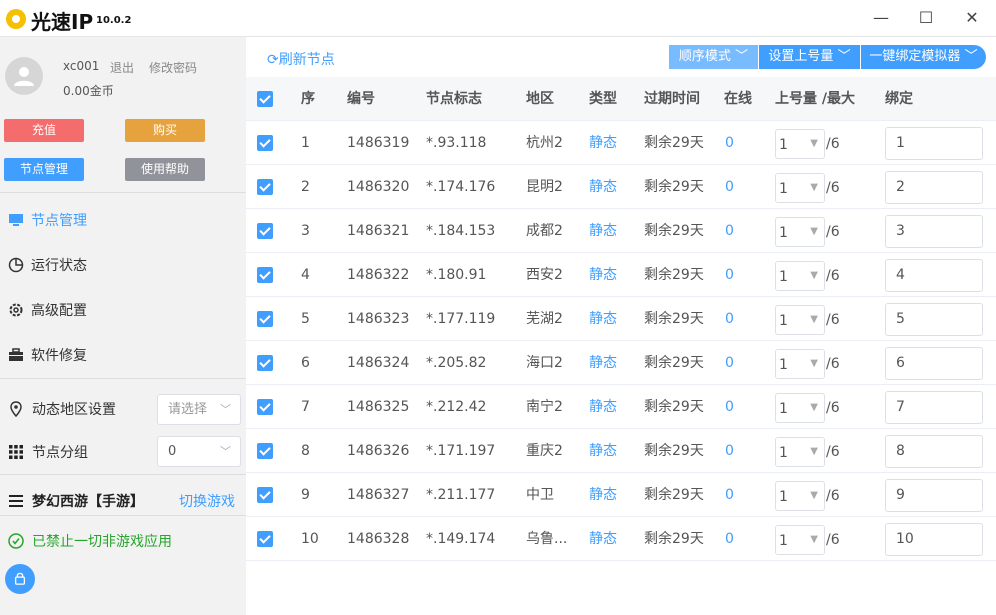 Image resolution: width=996 pixels, height=615 pixels. I want to click on row-node: *.184.153, so click(461, 231).